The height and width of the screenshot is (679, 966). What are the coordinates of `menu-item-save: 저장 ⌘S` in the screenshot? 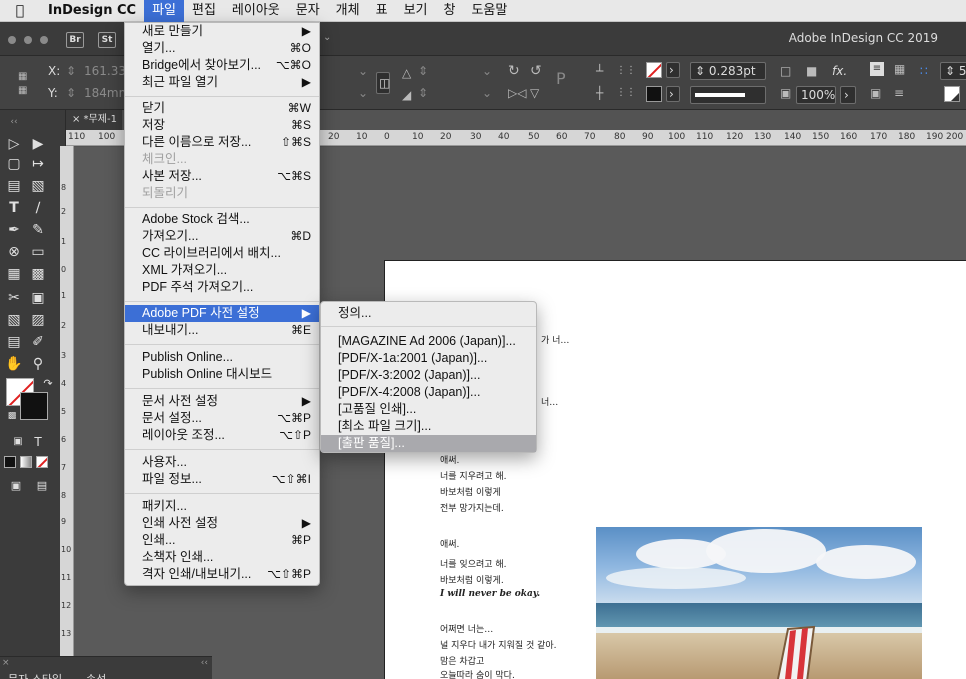 It's located at (222, 125).